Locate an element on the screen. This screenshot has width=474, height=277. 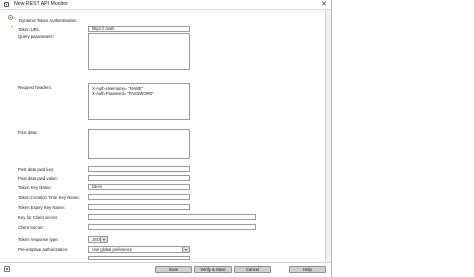
token-key-name-field: token is located at coordinates (139, 187).